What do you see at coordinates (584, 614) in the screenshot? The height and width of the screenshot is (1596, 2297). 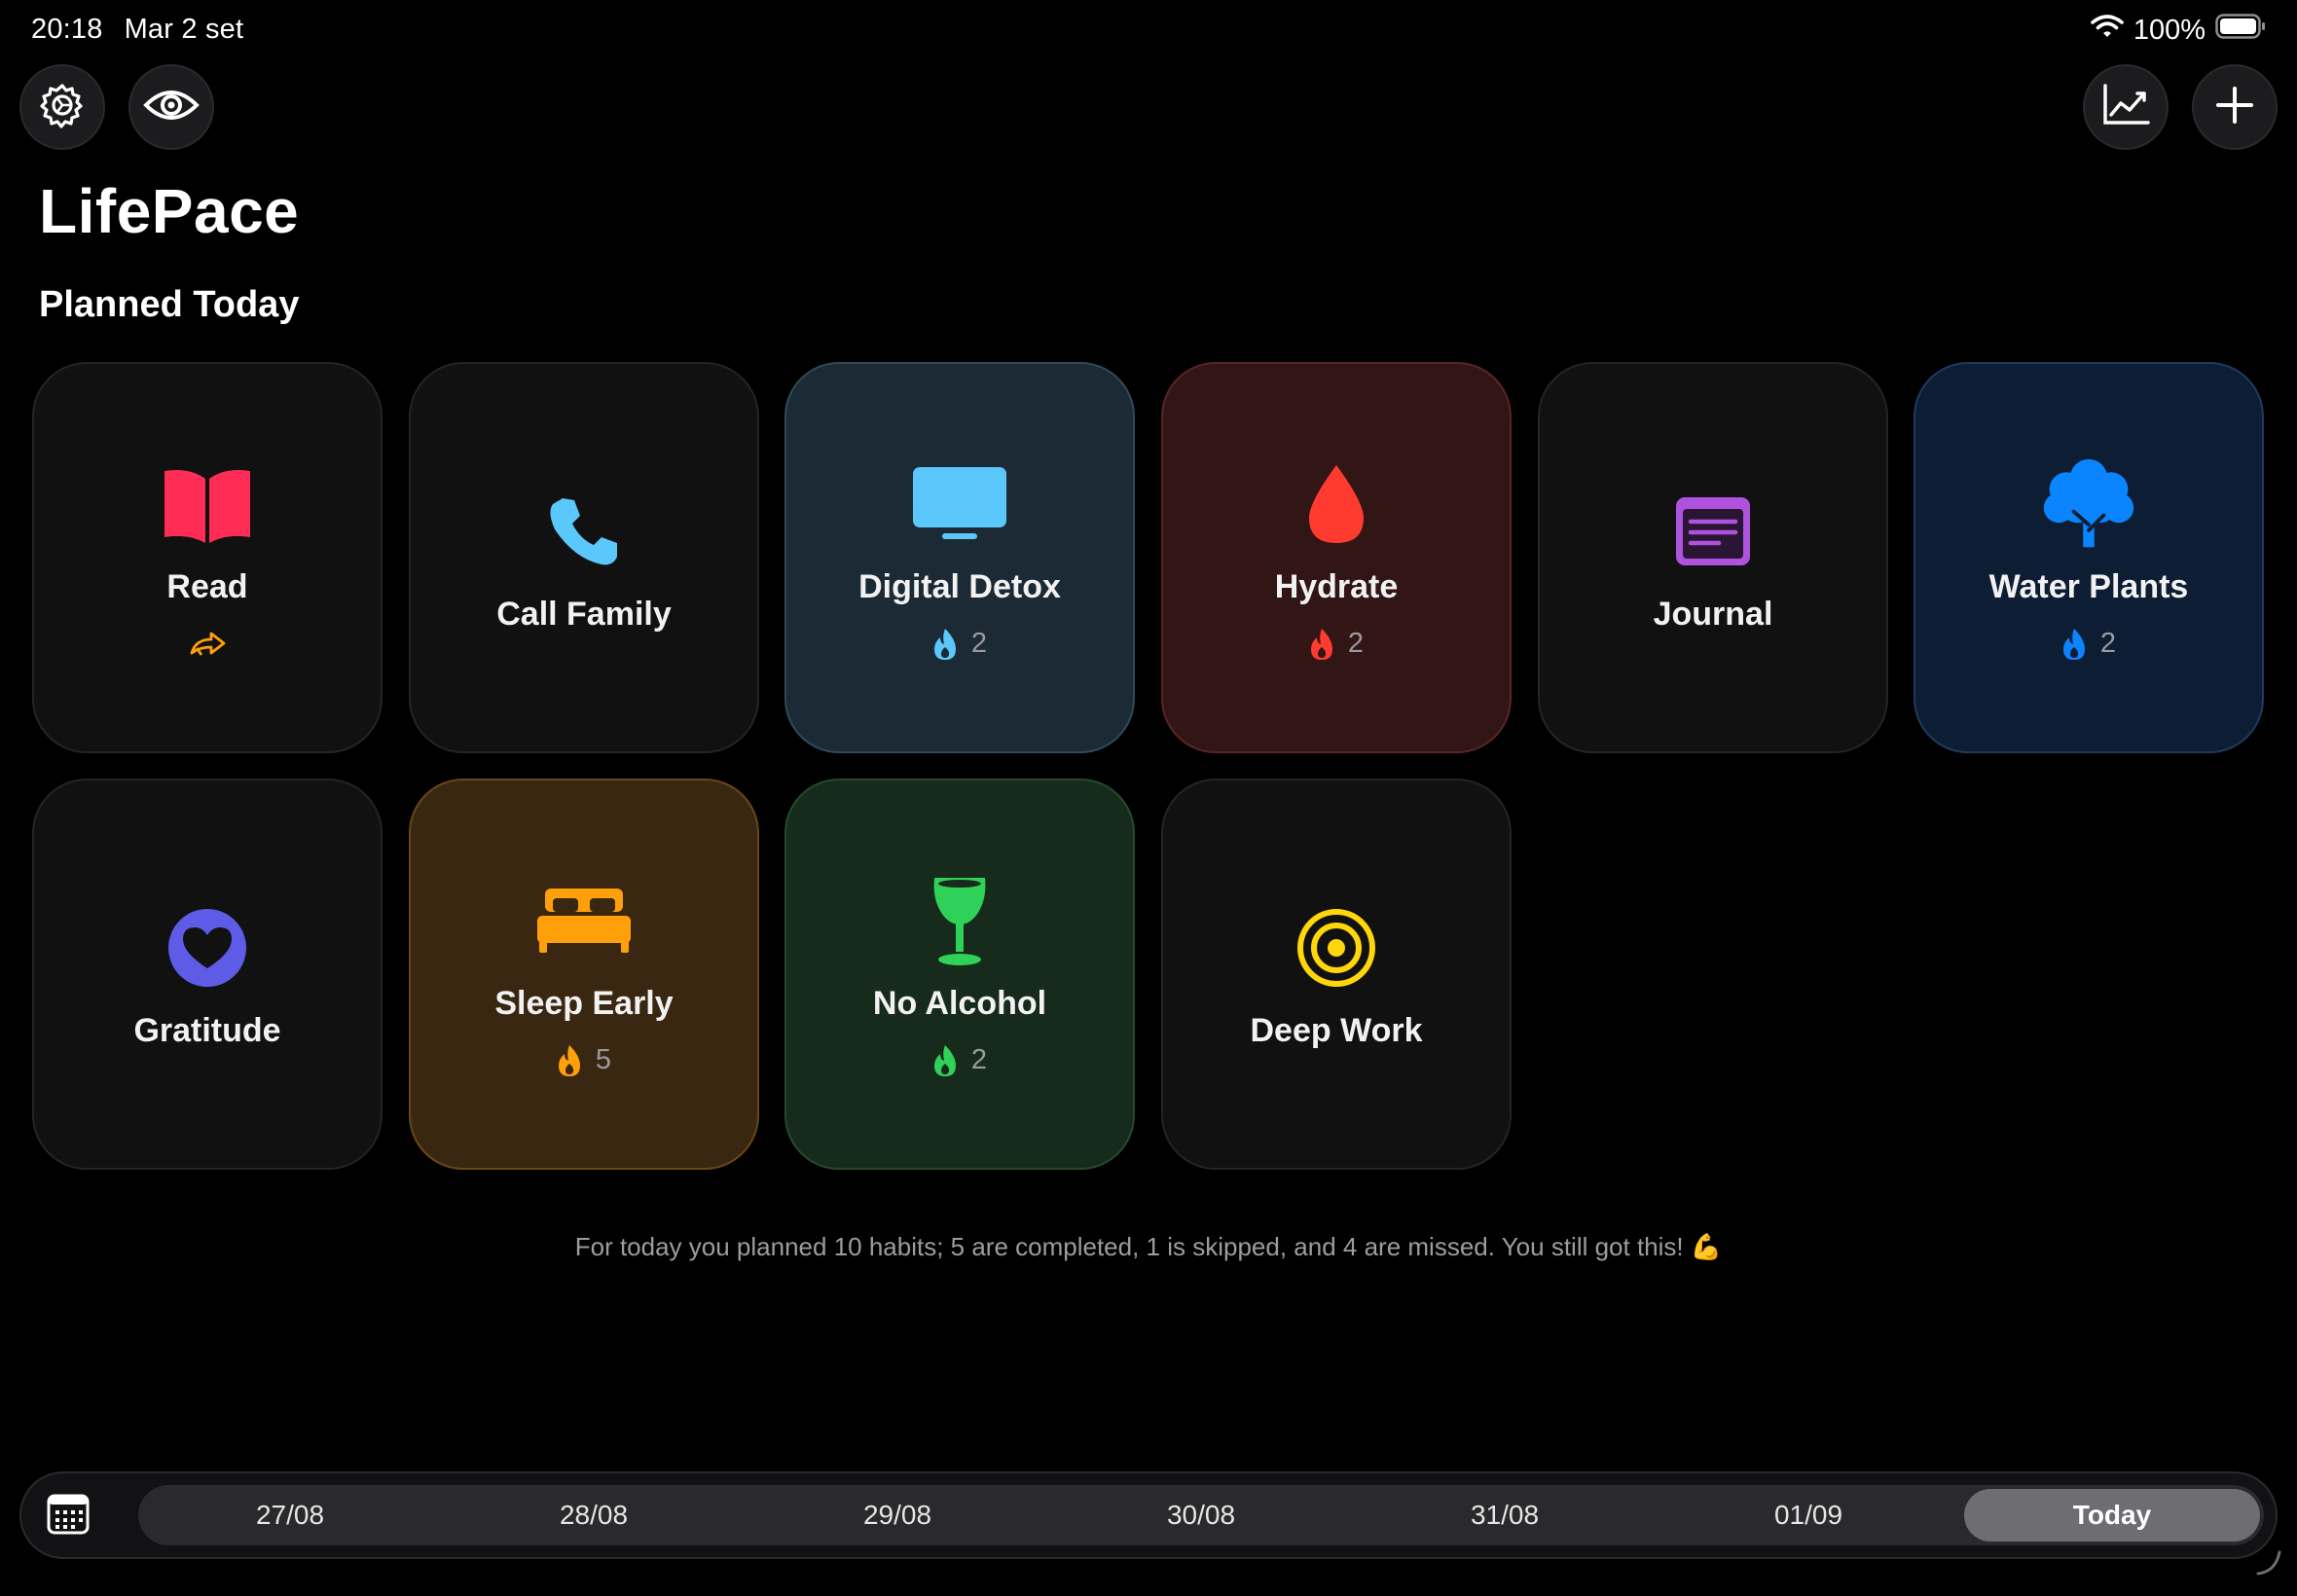 I see `habit-label: Call Family` at bounding box center [584, 614].